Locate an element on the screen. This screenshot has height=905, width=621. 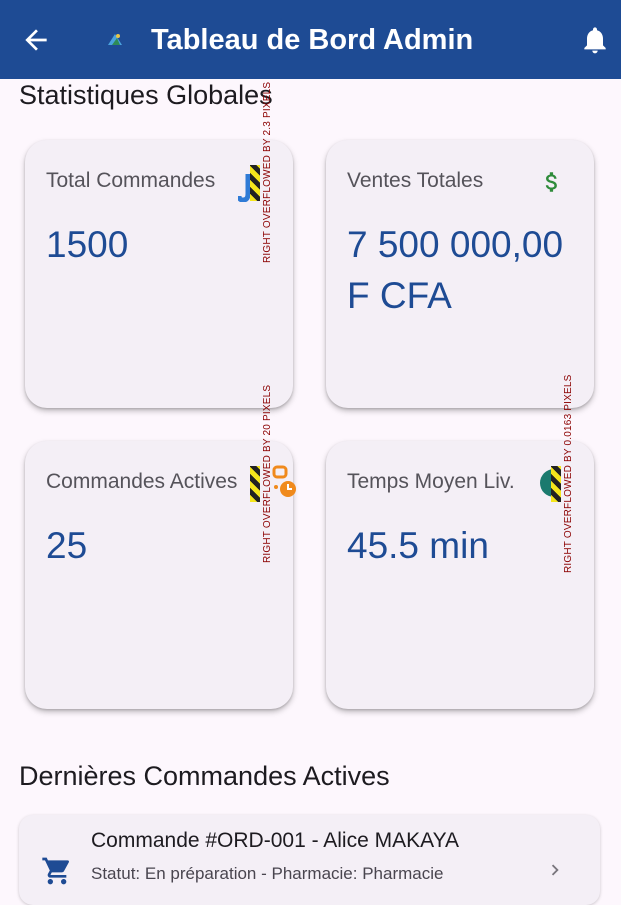
stat-card-value: 7 500 000,00 F CFA is located at coordinates (455, 270).